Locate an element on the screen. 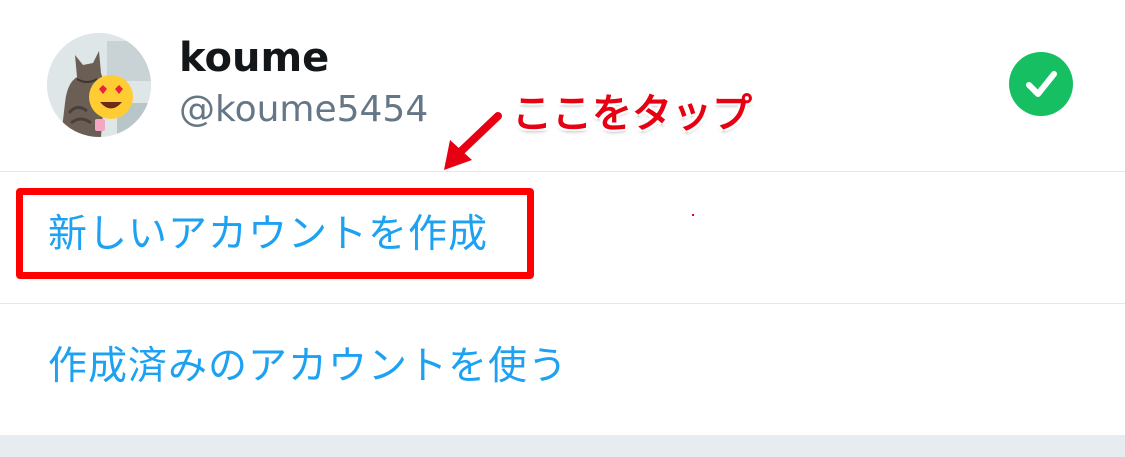 The image size is (1125, 457). display-name: koume is located at coordinates (254, 58).